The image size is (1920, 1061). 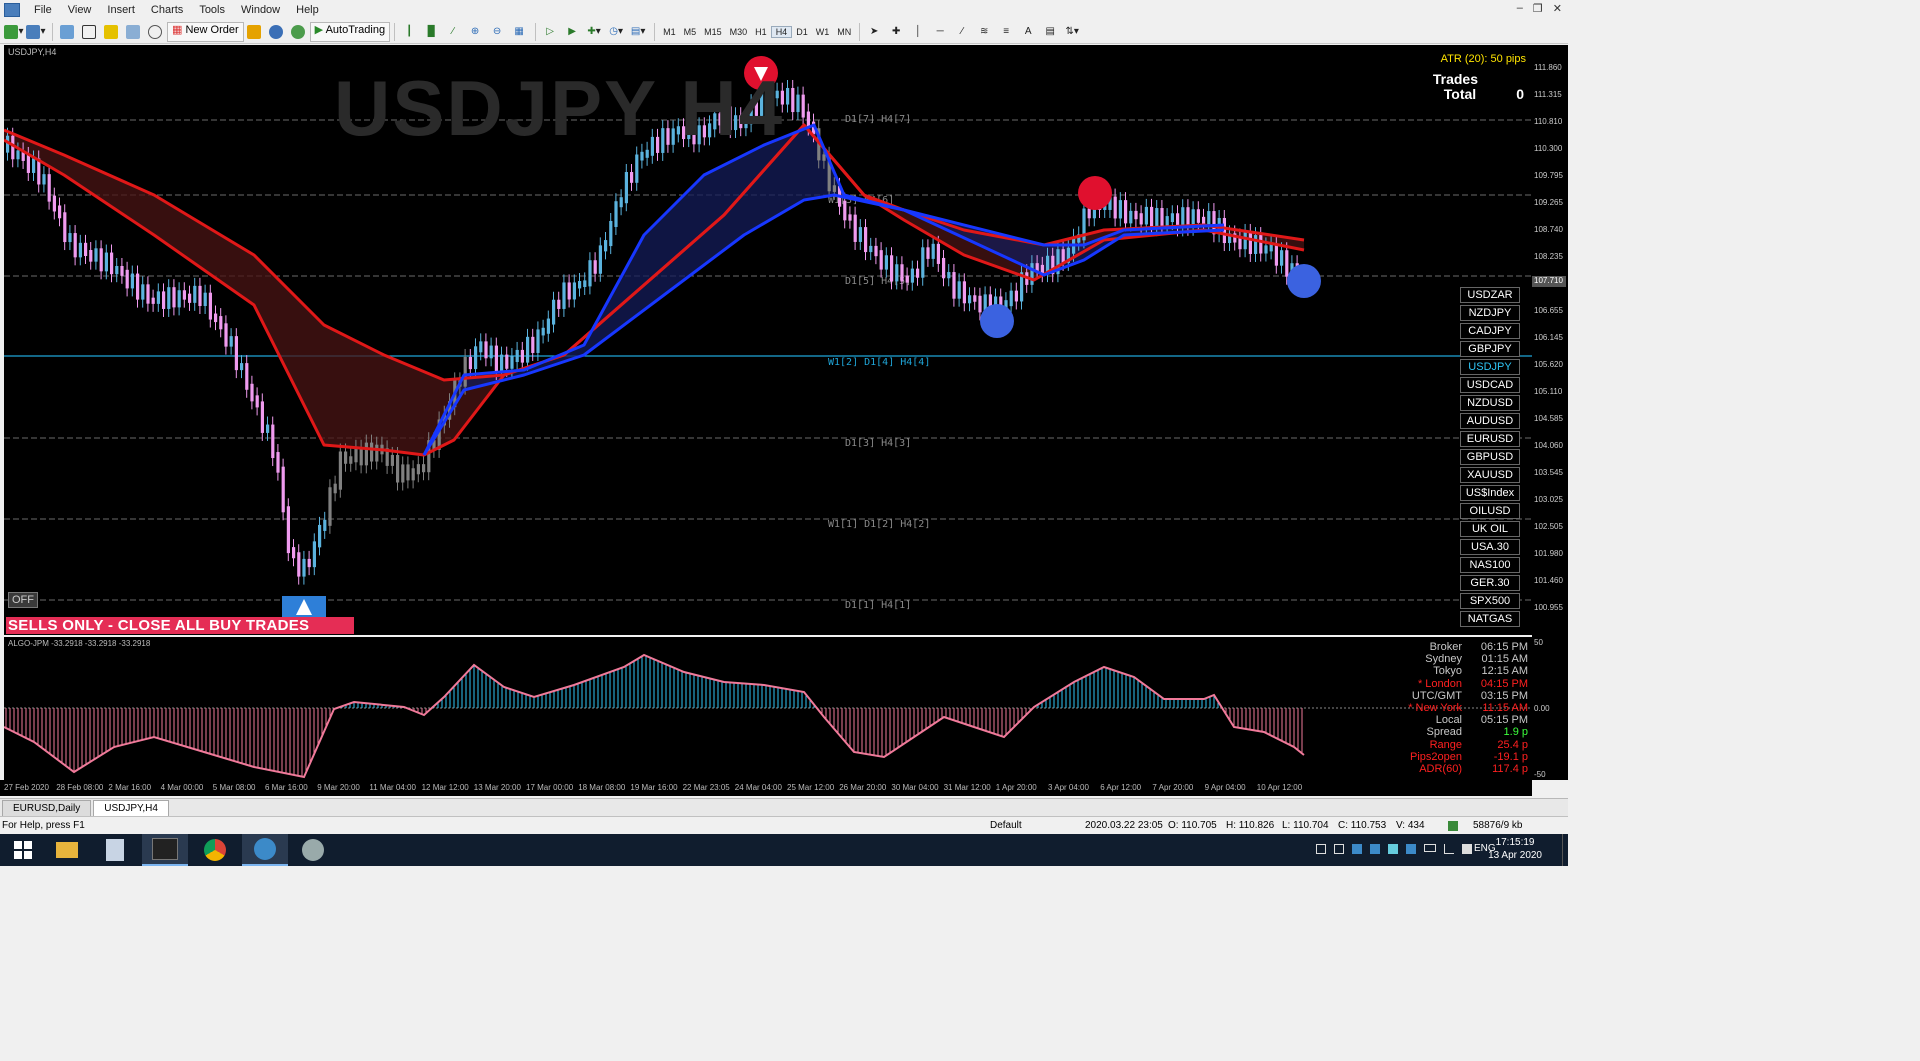 What do you see at coordinates (409, 32) in the screenshot?
I see `bar-chart-button: ┃` at bounding box center [409, 32].